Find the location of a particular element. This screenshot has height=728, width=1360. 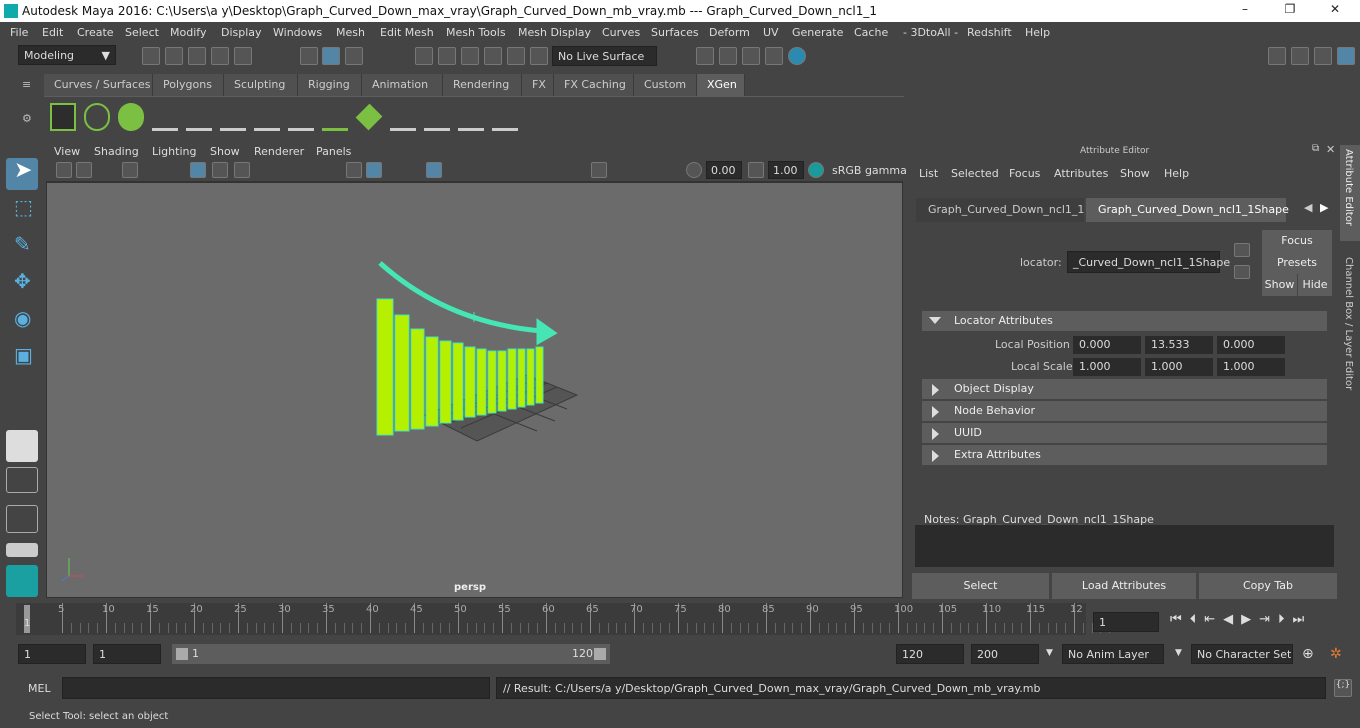

xgen-pin-icon is located at coordinates (267, 117).